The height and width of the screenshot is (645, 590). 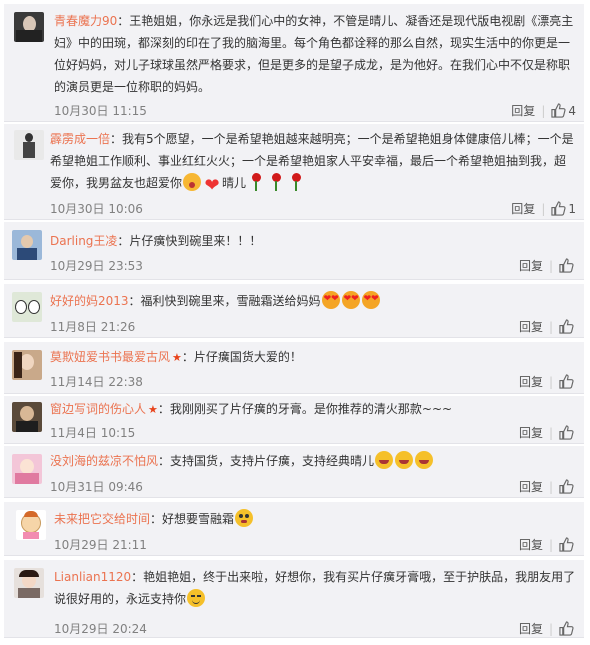 I want to click on comment-meta: 10月31日 09:46 回复 |, so click(x=313, y=487).